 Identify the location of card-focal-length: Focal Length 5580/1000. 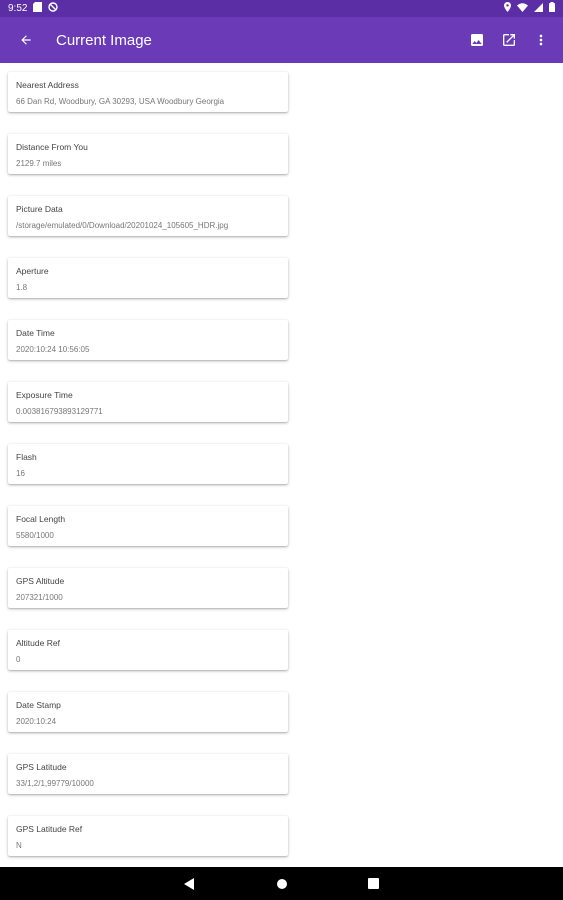
(148, 526).